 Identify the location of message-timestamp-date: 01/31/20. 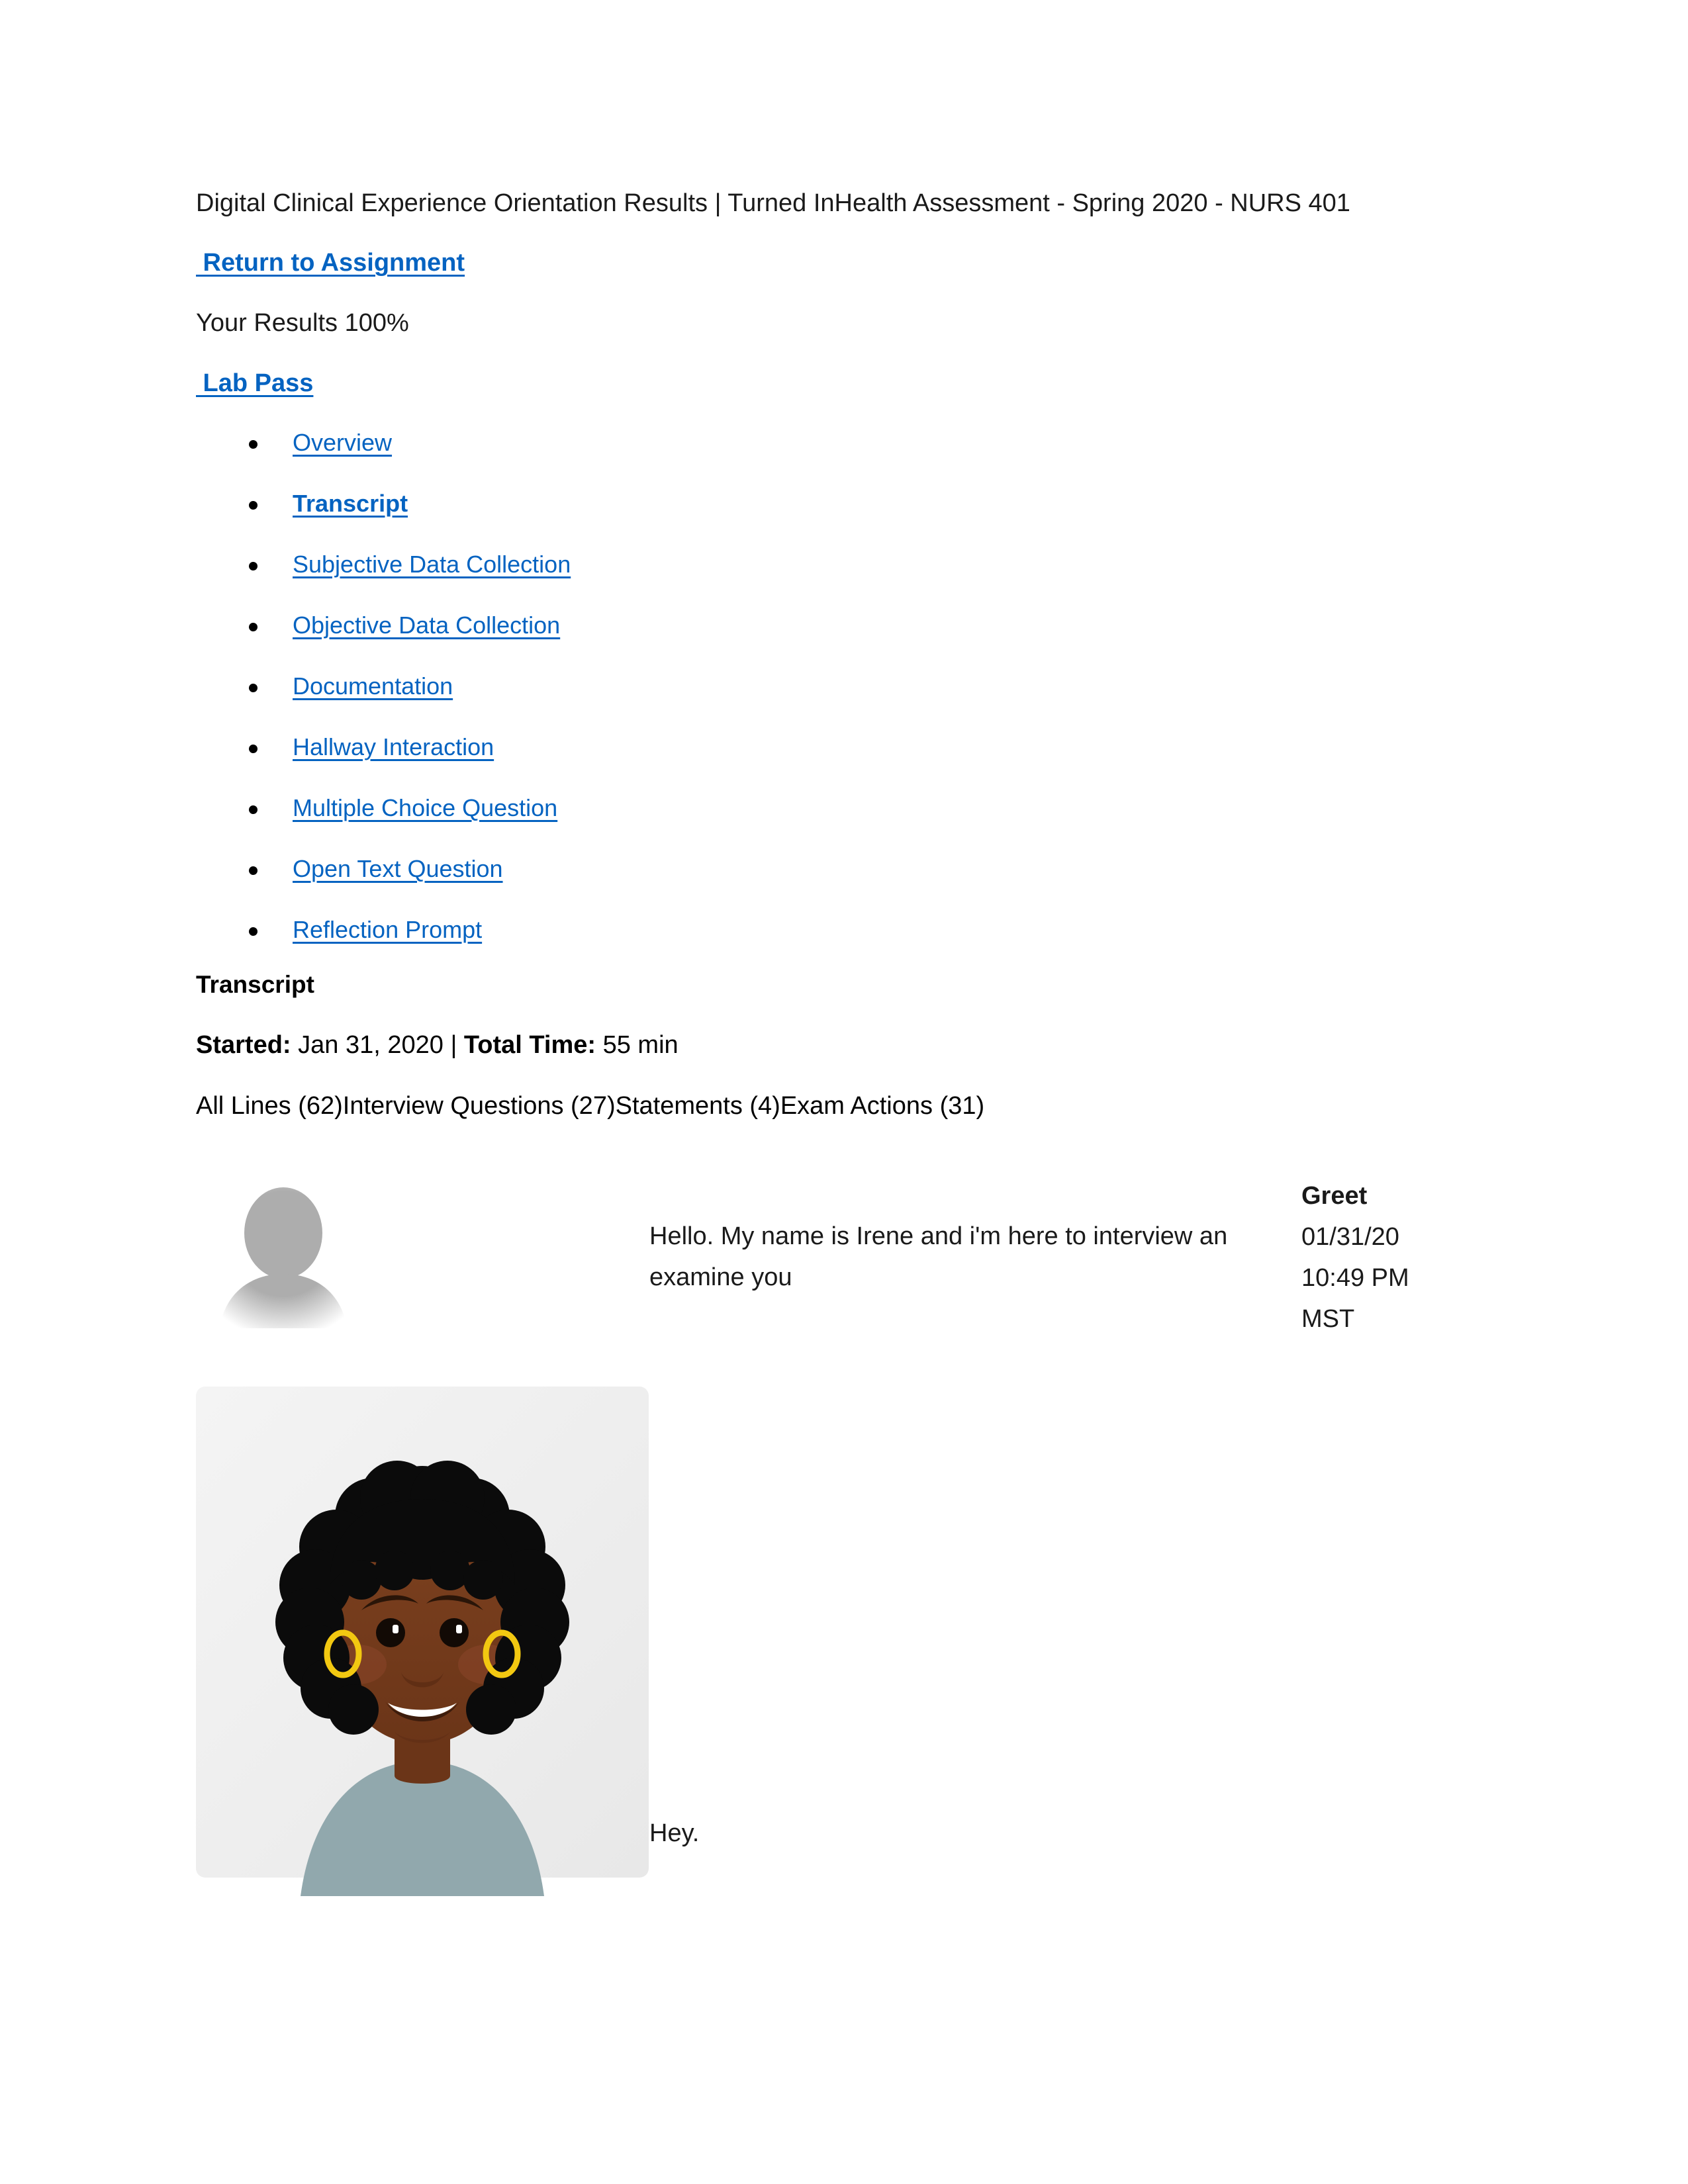
(1350, 1237).